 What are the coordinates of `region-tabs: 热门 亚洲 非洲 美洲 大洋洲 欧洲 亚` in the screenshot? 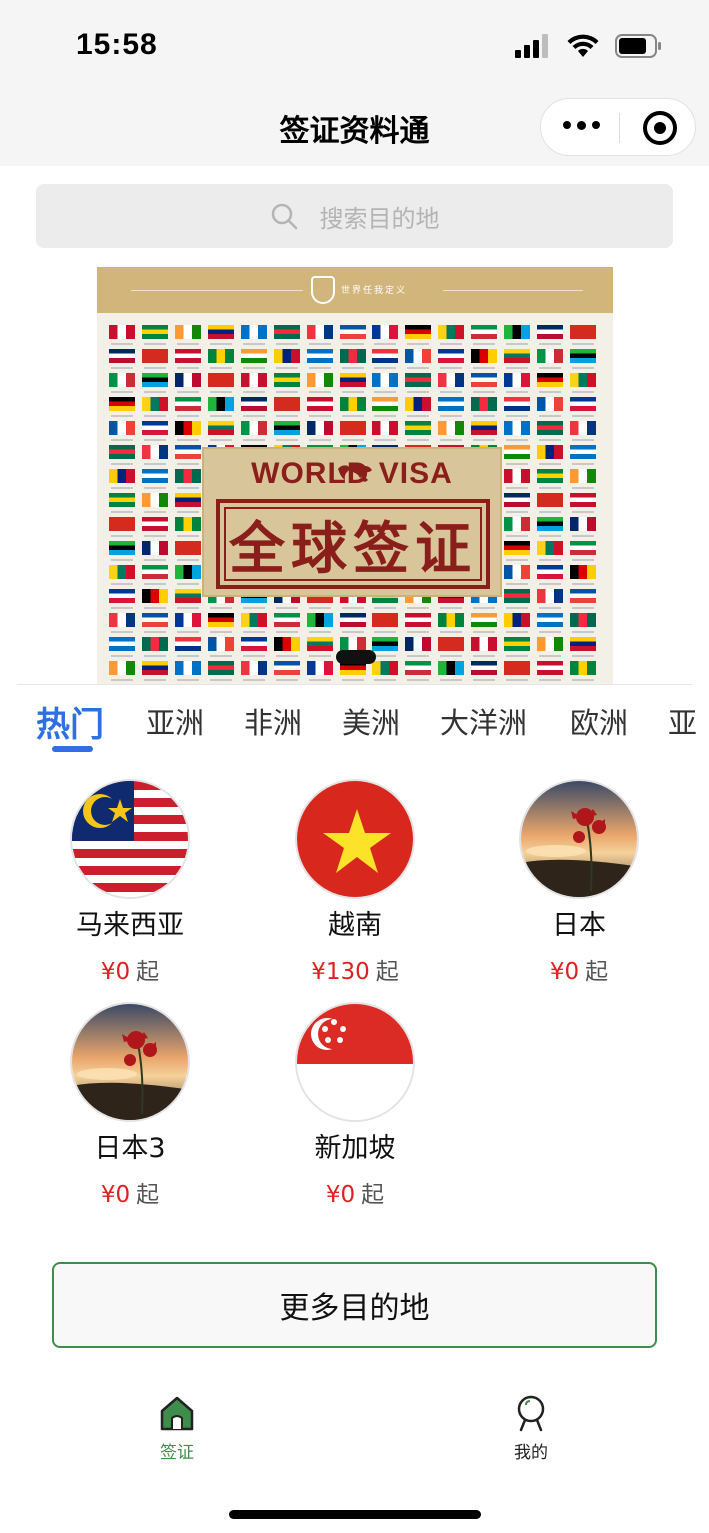 It's located at (372, 730).